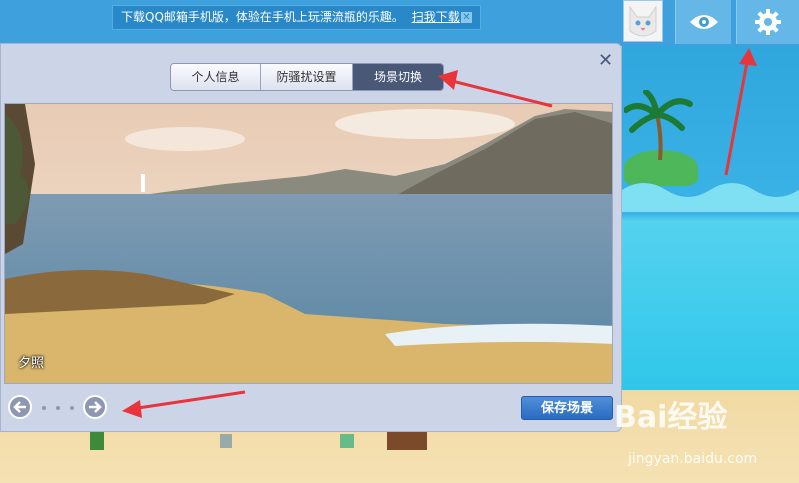 The width and height of the screenshot is (799, 483). I want to click on wave, so click(710, 197).